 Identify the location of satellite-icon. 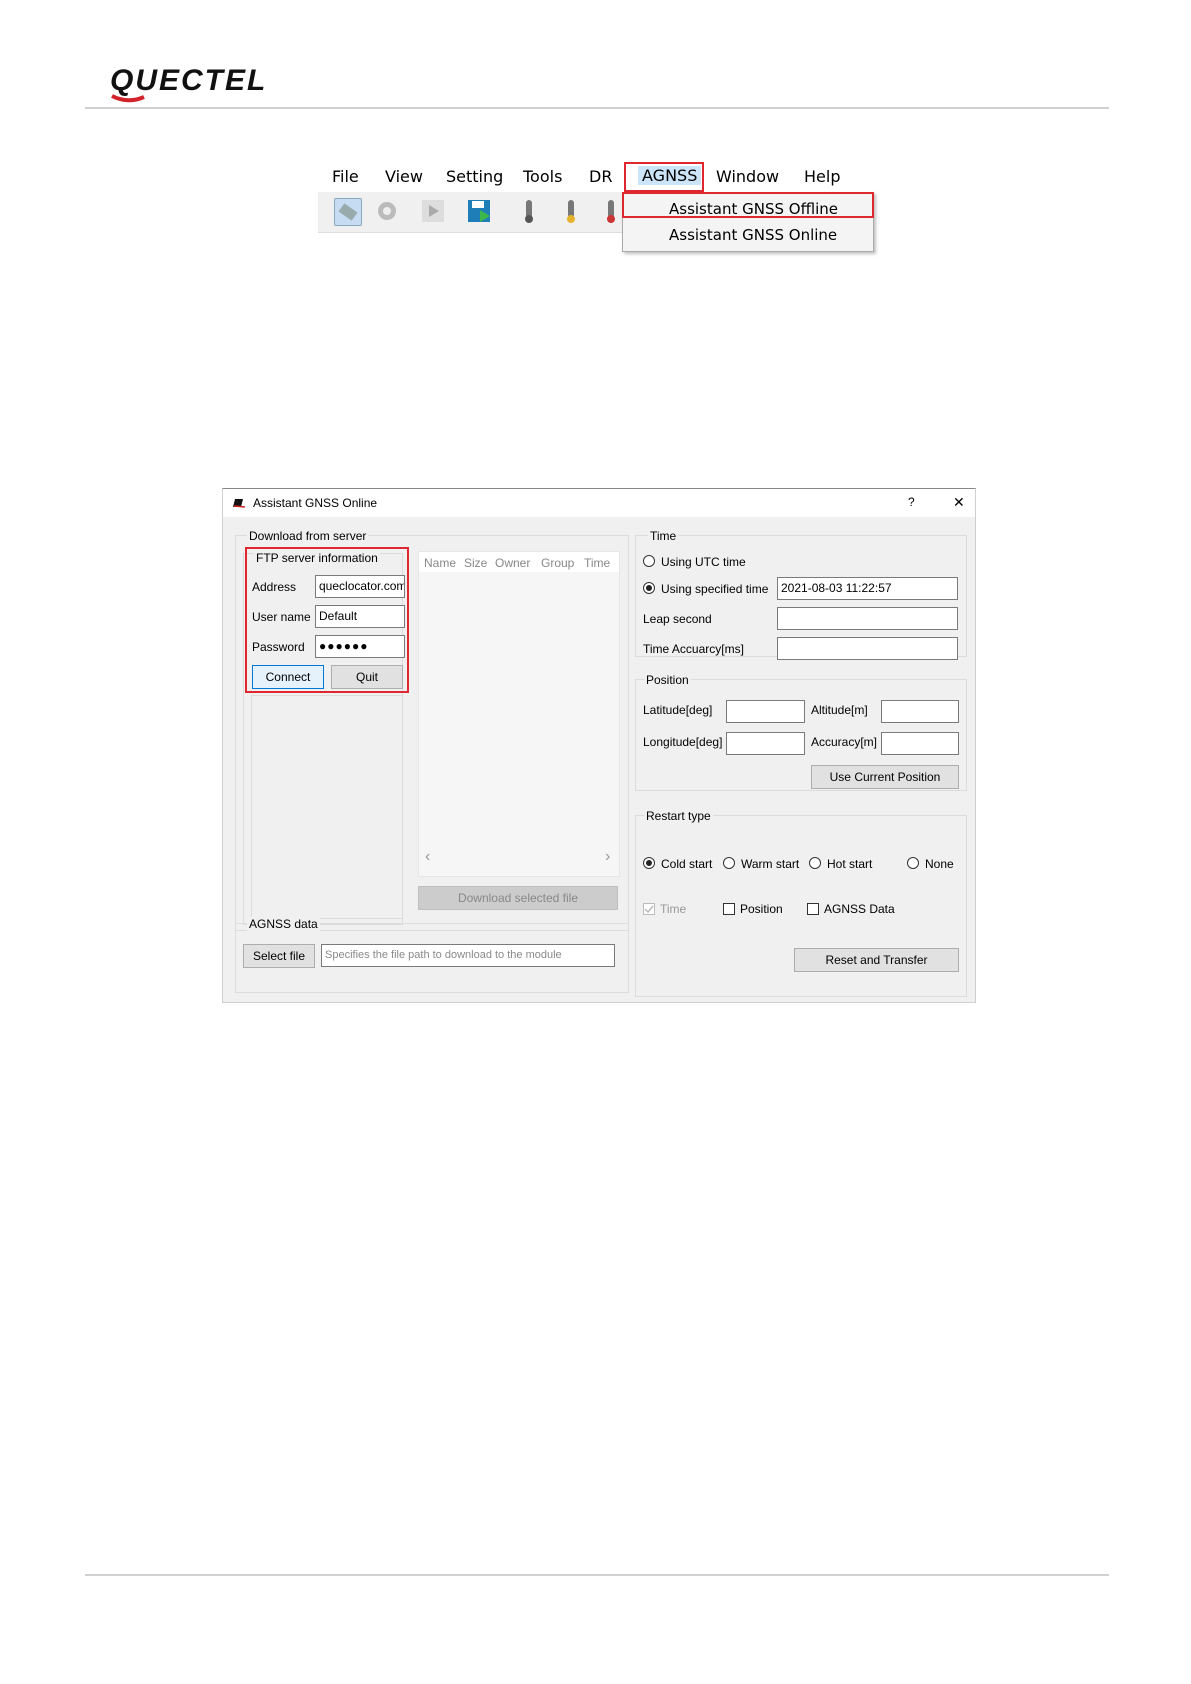
(348, 212).